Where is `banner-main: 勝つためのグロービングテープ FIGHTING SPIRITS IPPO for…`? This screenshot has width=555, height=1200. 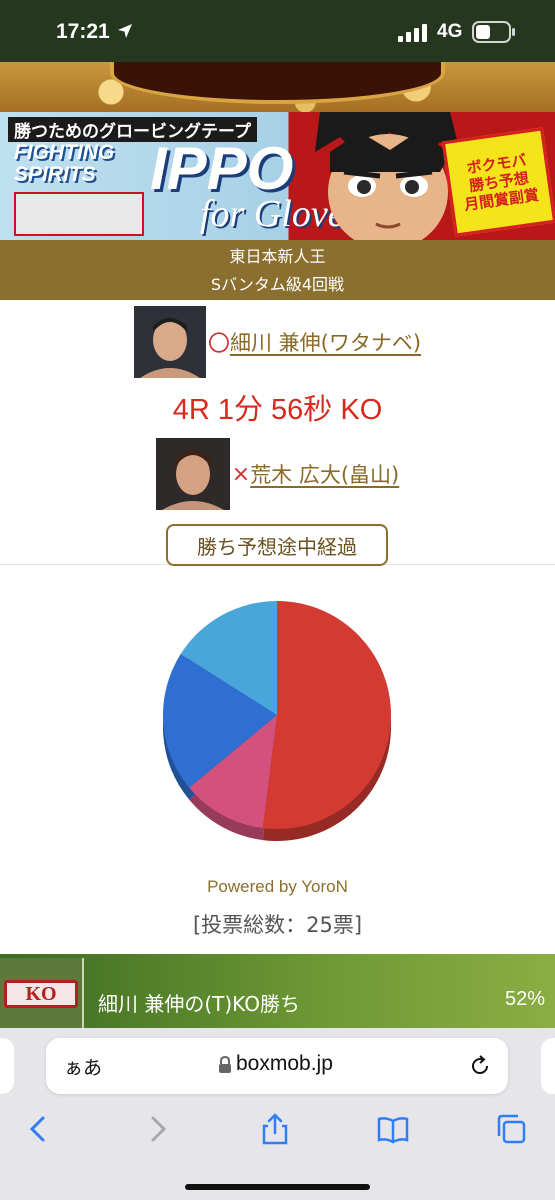
banner-main: 勝つためのグロービングテープ FIGHTING SPIRITS IPPO for… is located at coordinates (277, 176).